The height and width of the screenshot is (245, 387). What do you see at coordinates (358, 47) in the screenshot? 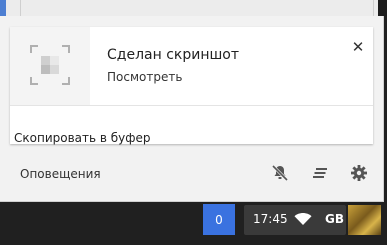
I see `close-icon: ✕` at bounding box center [358, 47].